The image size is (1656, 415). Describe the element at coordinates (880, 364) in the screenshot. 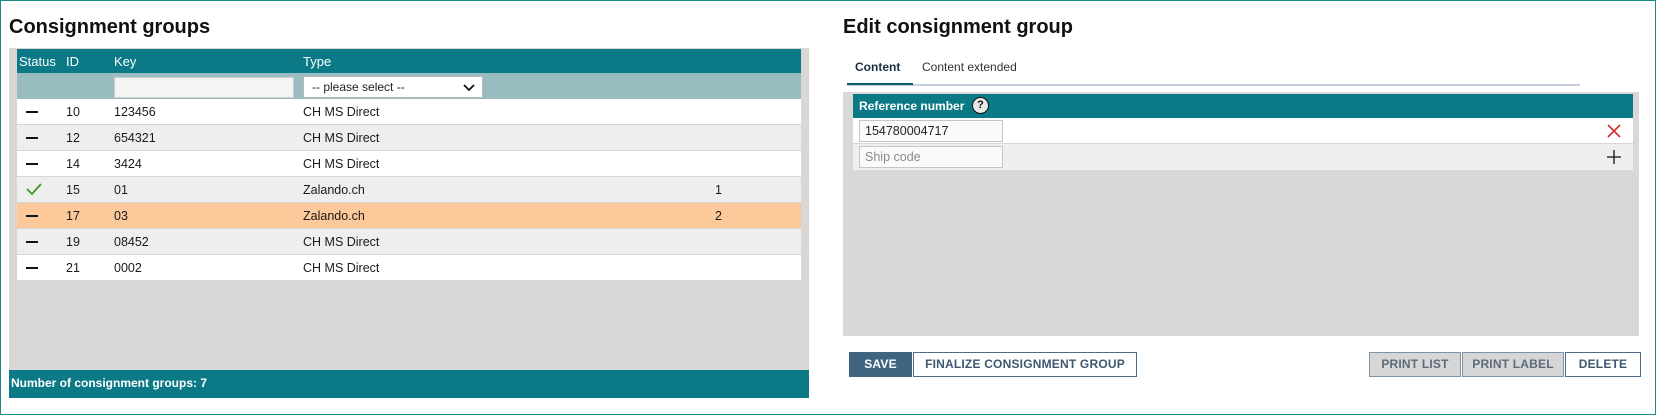

I see `save-button: SAVE` at that location.